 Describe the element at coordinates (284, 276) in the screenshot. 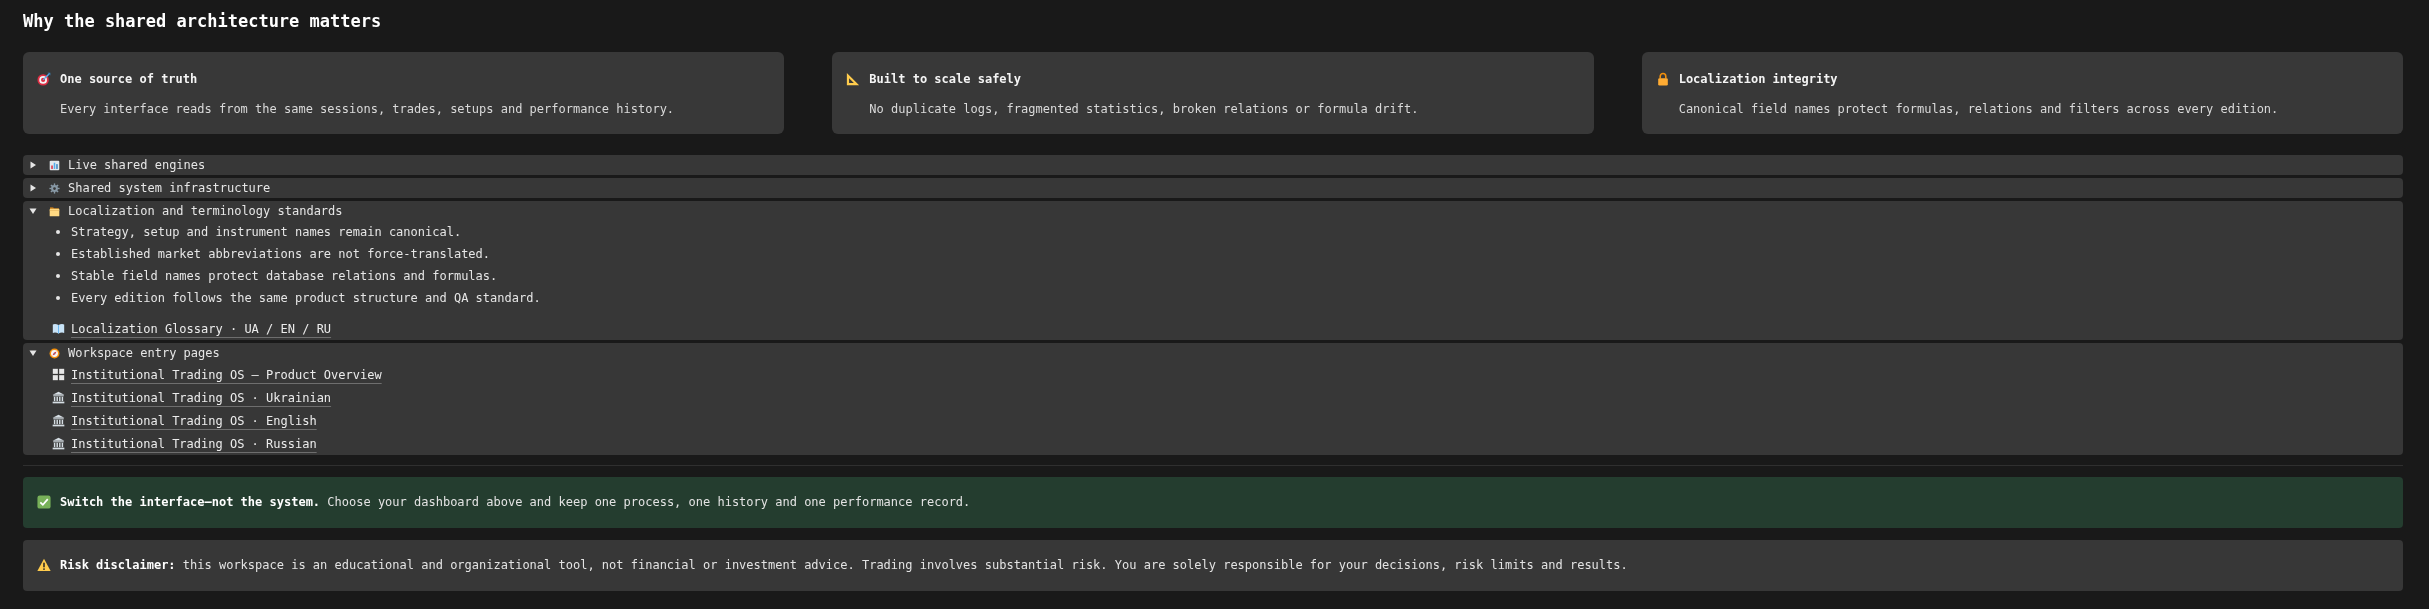

I see `bullet-text: Stable field names protect database relations and formulas.` at that location.